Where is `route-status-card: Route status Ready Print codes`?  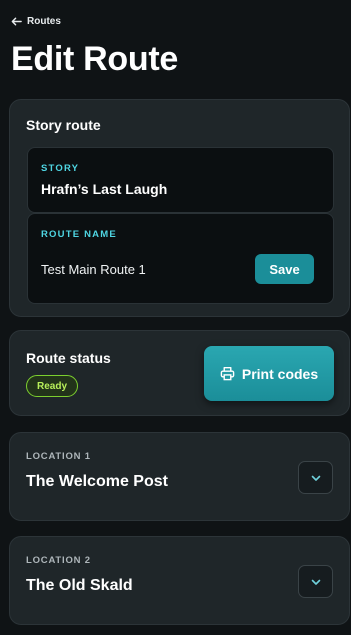 route-status-card: Route status Ready Print codes is located at coordinates (179, 373).